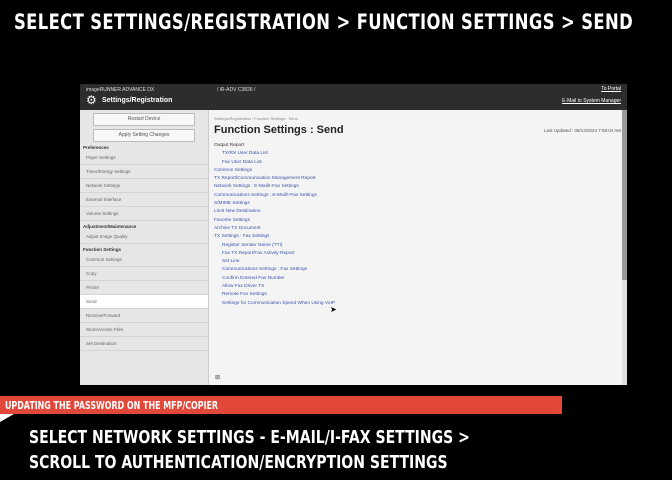  I want to click on banner-accent, so click(7, 418).